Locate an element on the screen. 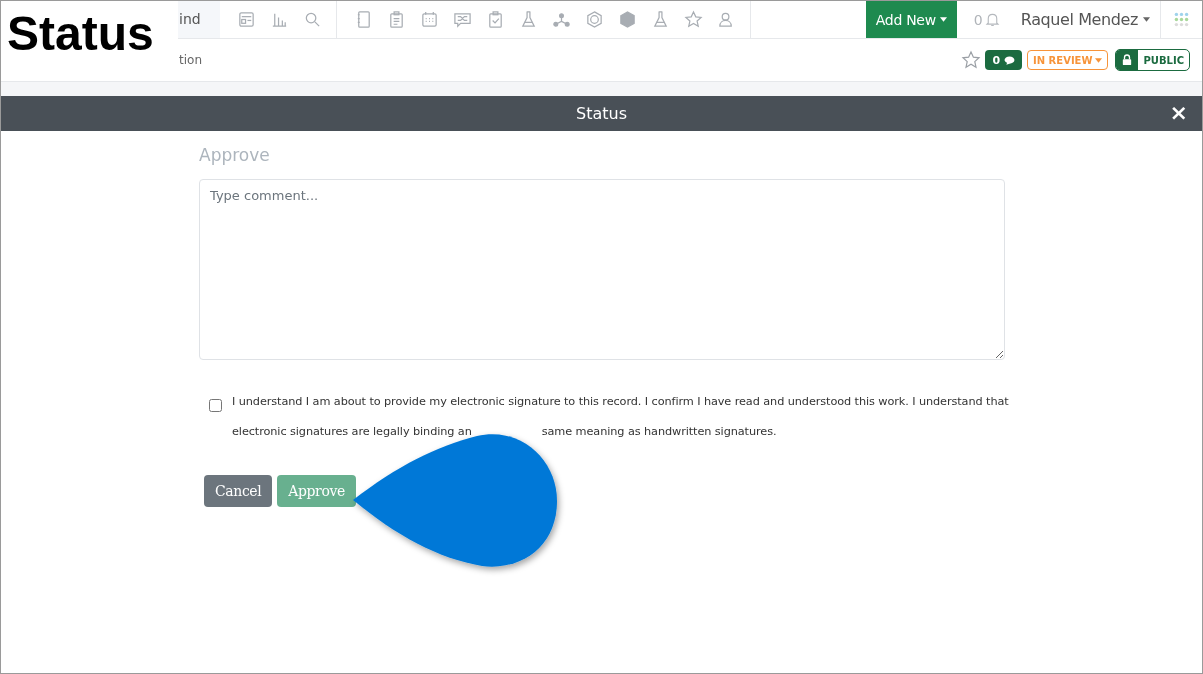 This screenshot has width=1203, height=674. form-icon is located at coordinates (246, 19).